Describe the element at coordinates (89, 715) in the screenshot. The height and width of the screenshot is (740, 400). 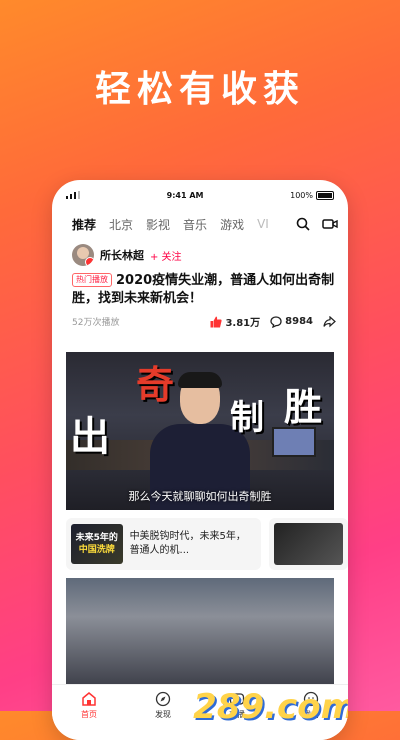
I see `nav-home: 首页` at that location.